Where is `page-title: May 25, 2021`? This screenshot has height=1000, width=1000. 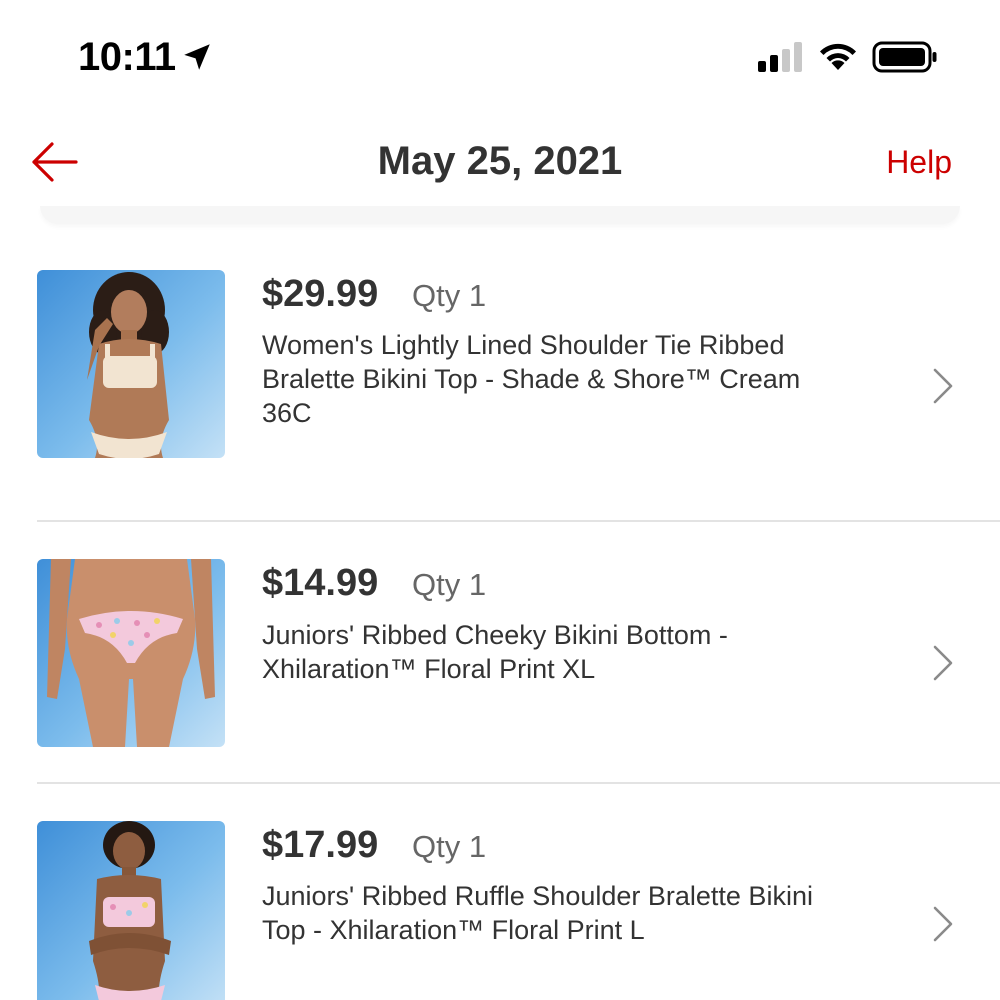
page-title: May 25, 2021 is located at coordinates (500, 161).